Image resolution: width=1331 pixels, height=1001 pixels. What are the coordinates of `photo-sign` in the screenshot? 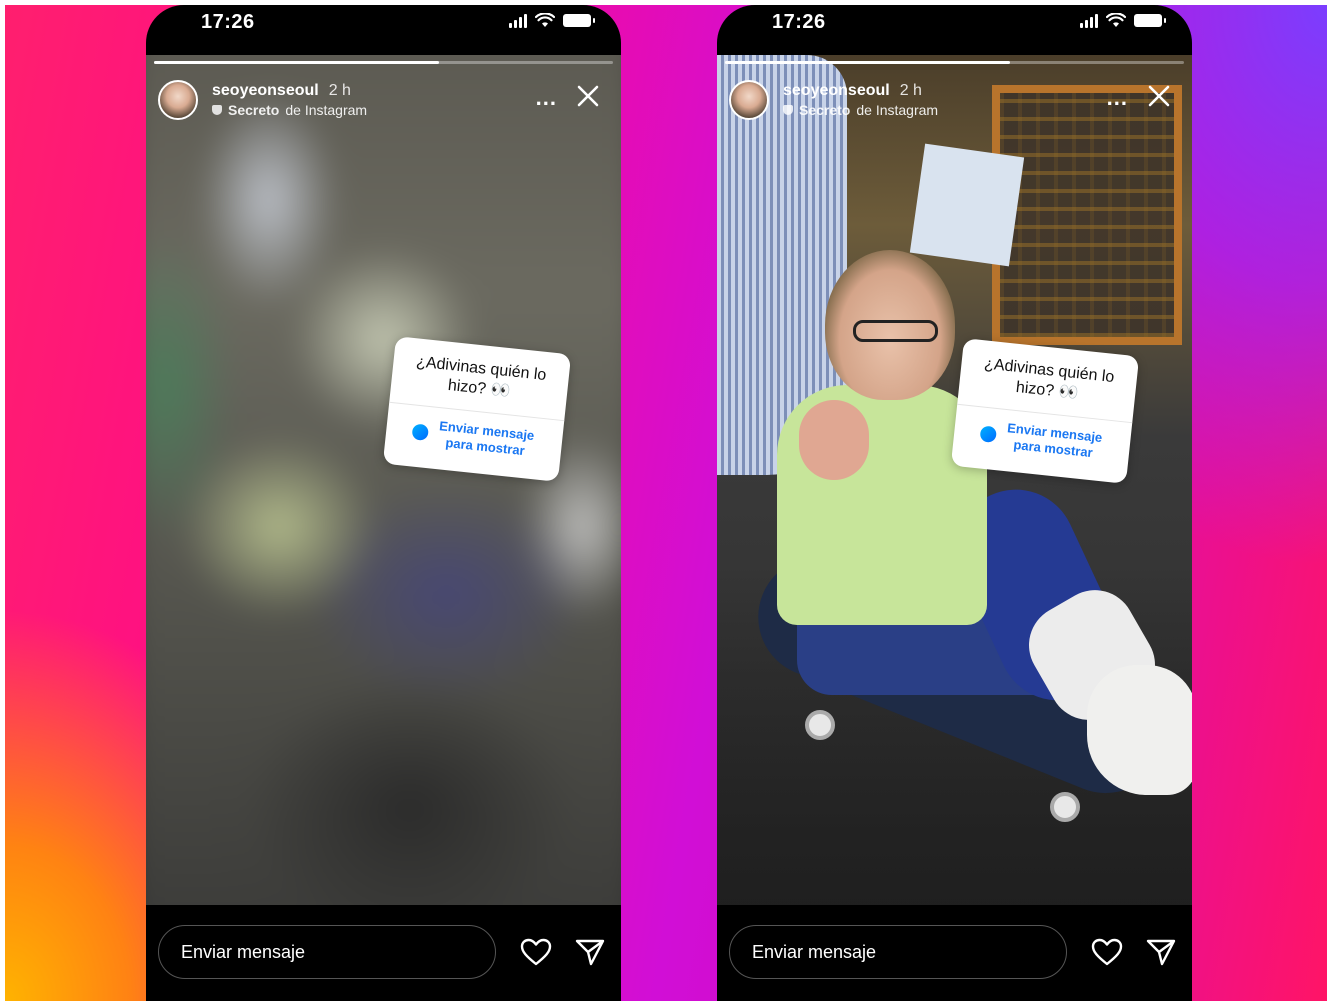 It's located at (967, 205).